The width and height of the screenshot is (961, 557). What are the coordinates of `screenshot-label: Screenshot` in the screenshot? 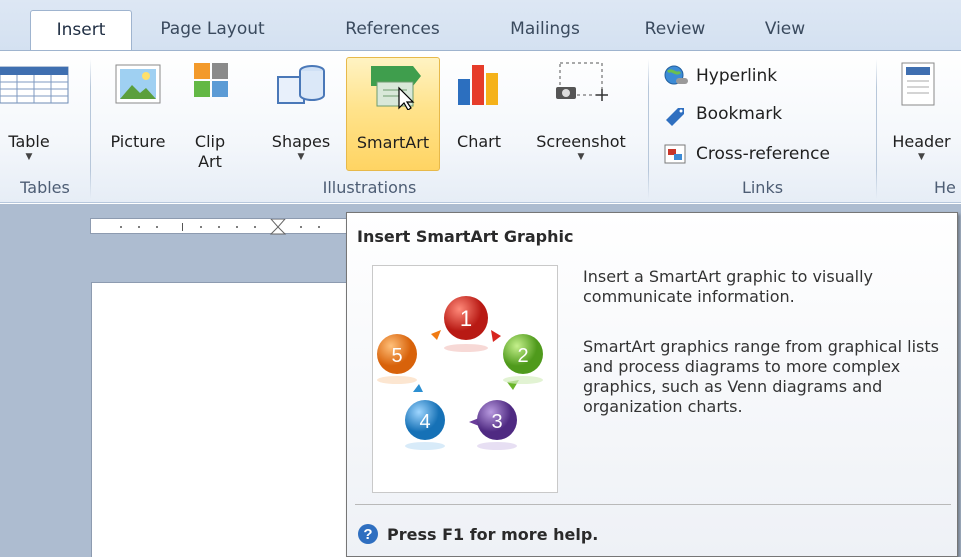 It's located at (581, 141).